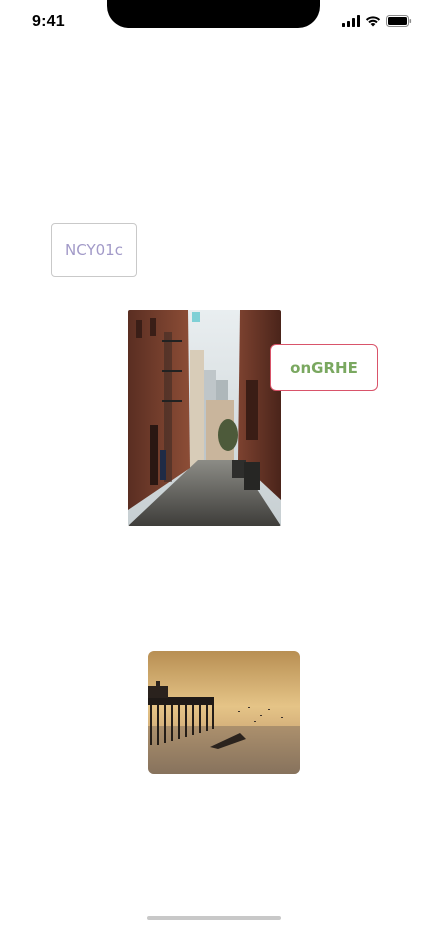 Image resolution: width=428 pixels, height=926 pixels. Describe the element at coordinates (213, 14) in the screenshot. I see `device-notch` at that location.